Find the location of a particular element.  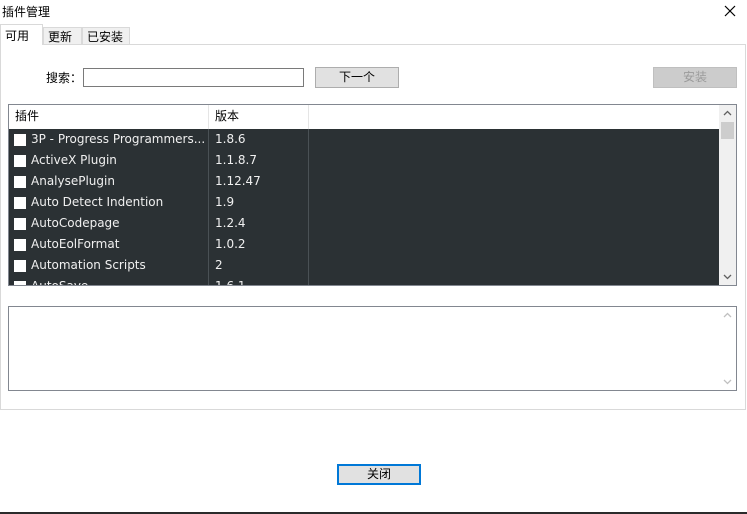

plugin-version: 1.8.6 is located at coordinates (230, 139).